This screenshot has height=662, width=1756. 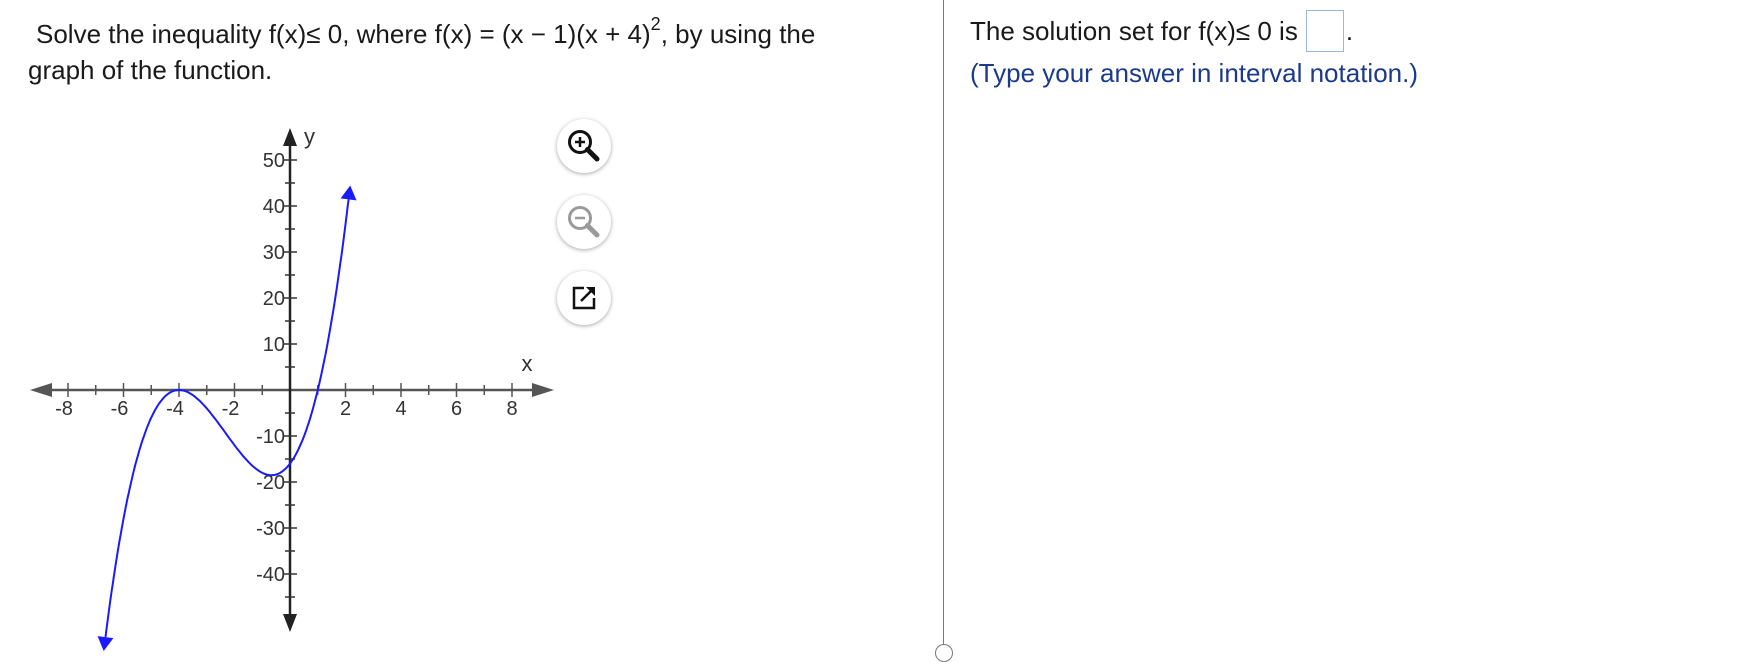 I want to click on zoom-in-icon, so click(x=584, y=146).